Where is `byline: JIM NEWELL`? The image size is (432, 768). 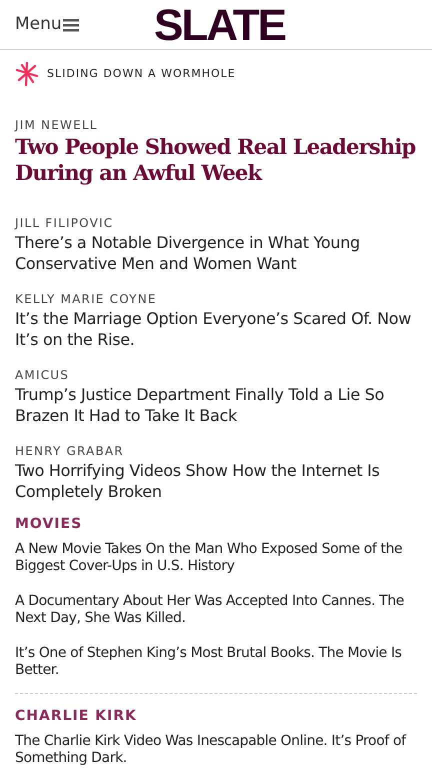
byline: JIM NEWELL is located at coordinates (57, 125).